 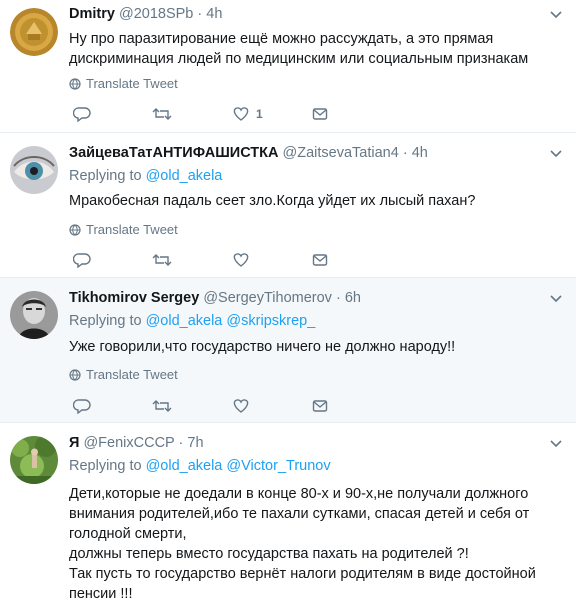 I want to click on replying-to: Replying to @old_akela @skripskrep_, so click(x=192, y=321).